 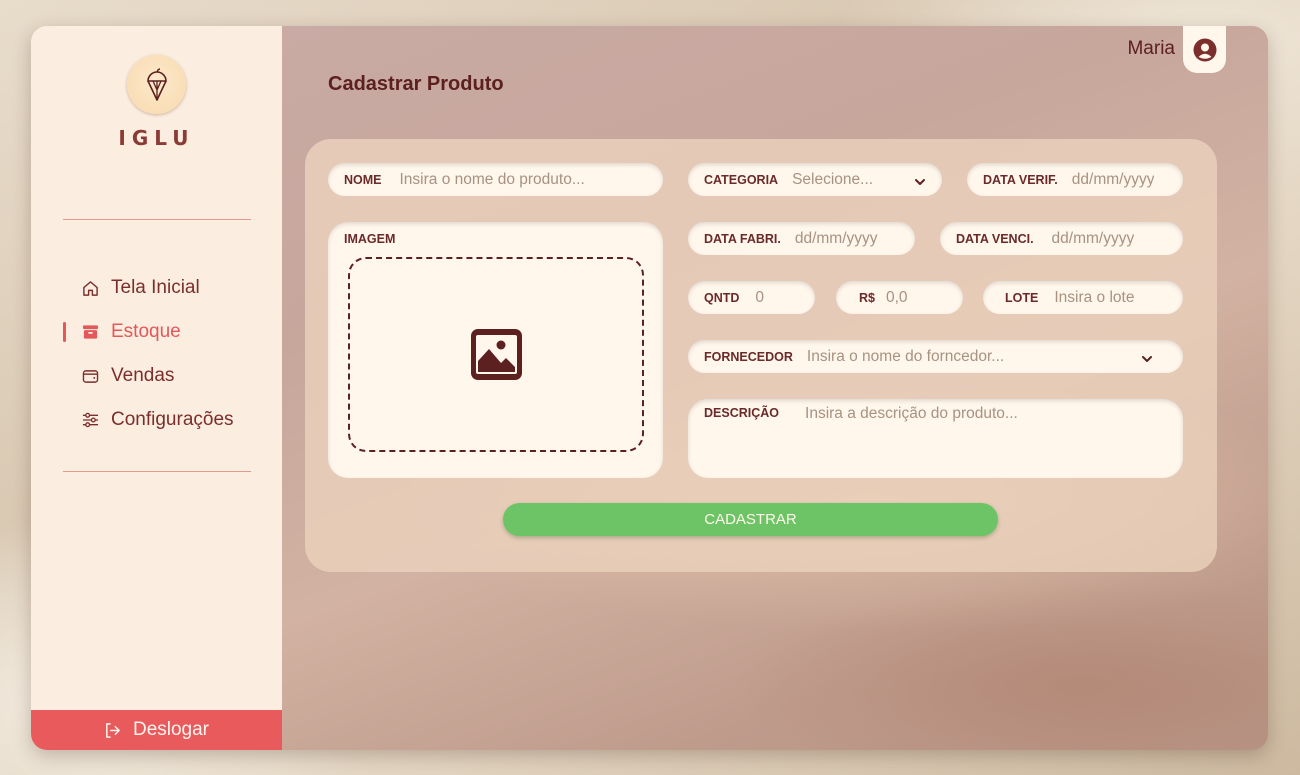 What do you see at coordinates (741, 179) in the screenshot?
I see `categoria-label: CATEGORIA` at bounding box center [741, 179].